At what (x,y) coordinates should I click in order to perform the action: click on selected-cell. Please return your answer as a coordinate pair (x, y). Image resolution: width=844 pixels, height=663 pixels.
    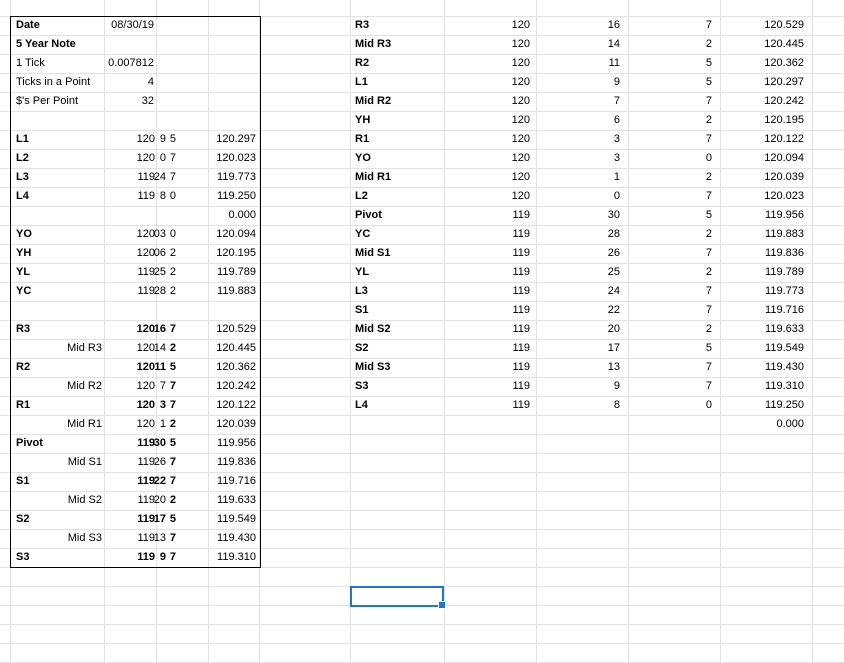
    Looking at the image, I should click on (398, 597).